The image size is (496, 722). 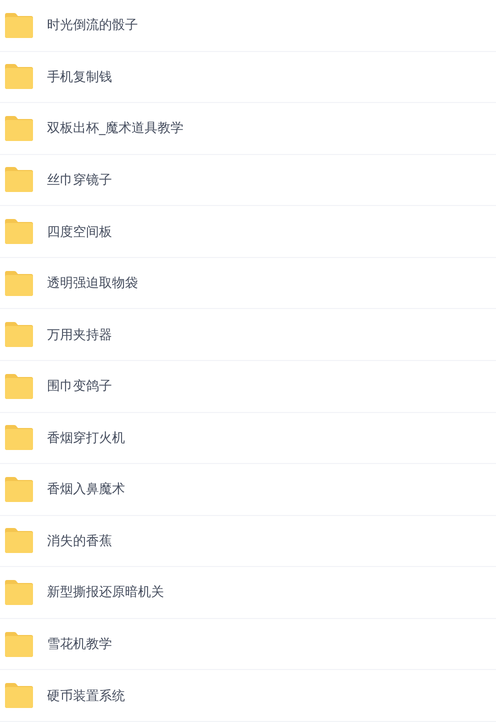 I want to click on folder-row: 双板出杯_魔术道具教学, so click(x=248, y=129).